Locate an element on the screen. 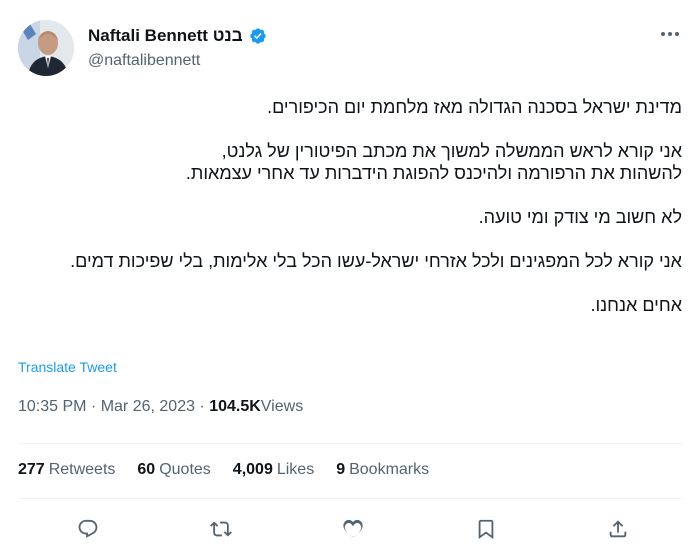 This screenshot has height=552, width=700. quotes-count: 60 is located at coordinates (146, 469).